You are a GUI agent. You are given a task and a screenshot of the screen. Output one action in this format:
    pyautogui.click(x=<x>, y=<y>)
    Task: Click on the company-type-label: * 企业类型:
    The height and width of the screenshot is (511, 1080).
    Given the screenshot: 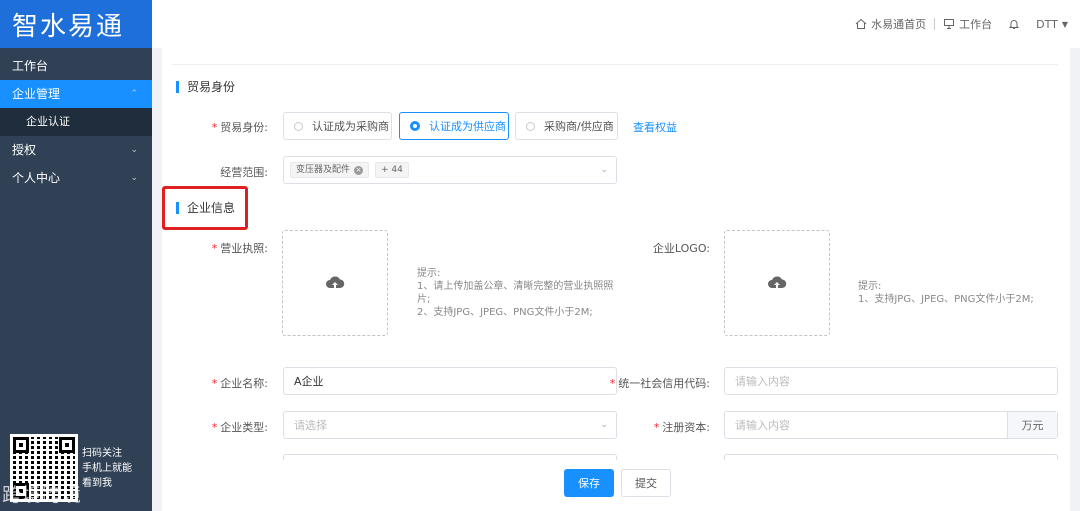 What is the action you would take?
    pyautogui.click(x=239, y=427)
    